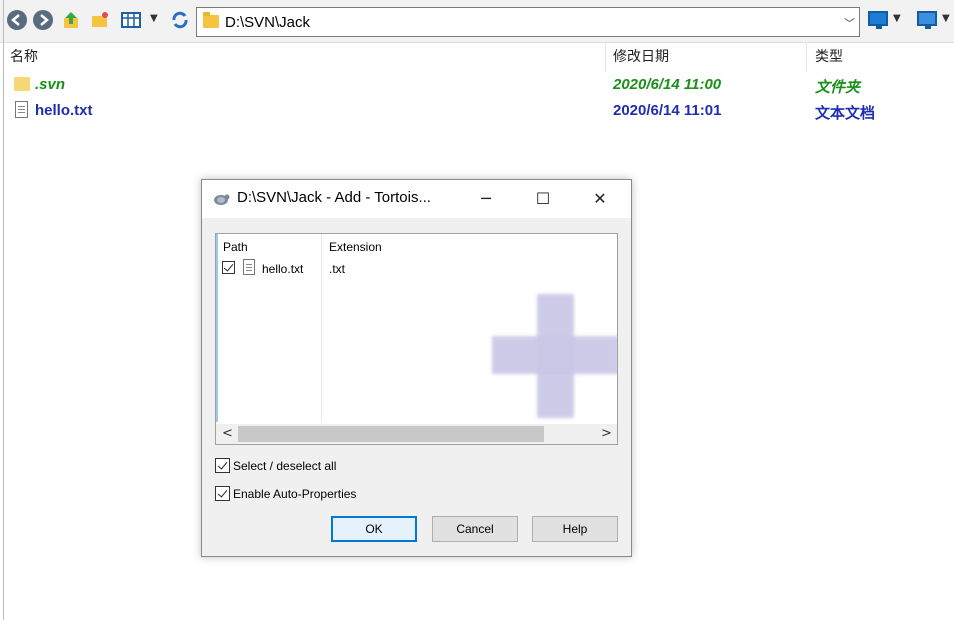 This screenshot has width=954, height=620. Describe the element at coordinates (50, 84) in the screenshot. I see `file-name: .svn` at that location.